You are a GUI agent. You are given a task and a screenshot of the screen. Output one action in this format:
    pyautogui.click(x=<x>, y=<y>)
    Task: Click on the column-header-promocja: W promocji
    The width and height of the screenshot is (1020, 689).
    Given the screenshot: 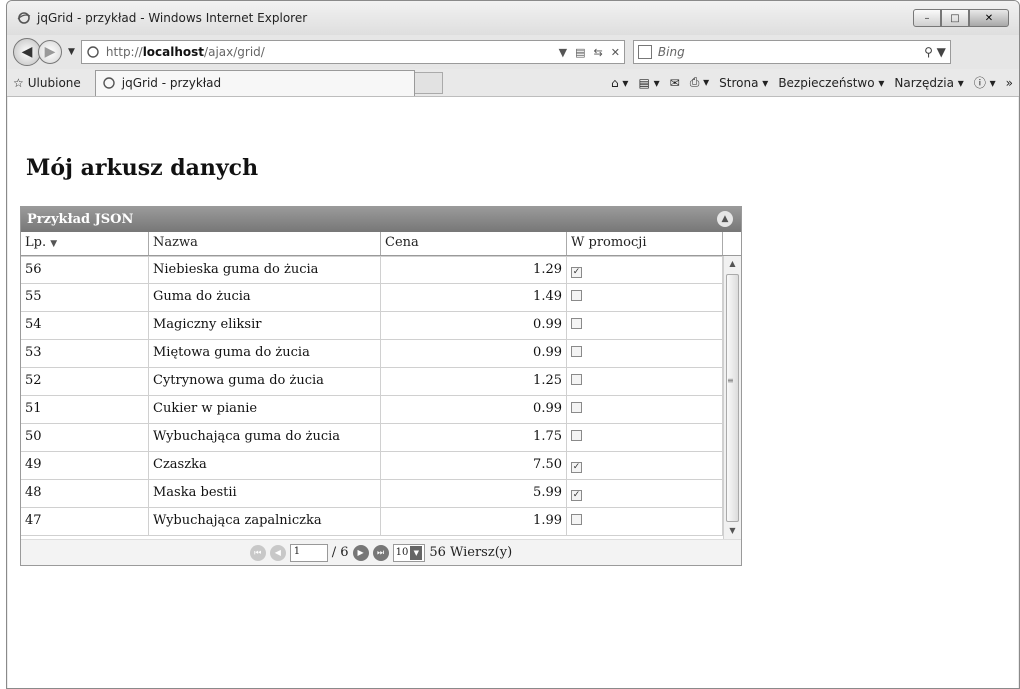 What is the action you would take?
    pyautogui.click(x=645, y=243)
    